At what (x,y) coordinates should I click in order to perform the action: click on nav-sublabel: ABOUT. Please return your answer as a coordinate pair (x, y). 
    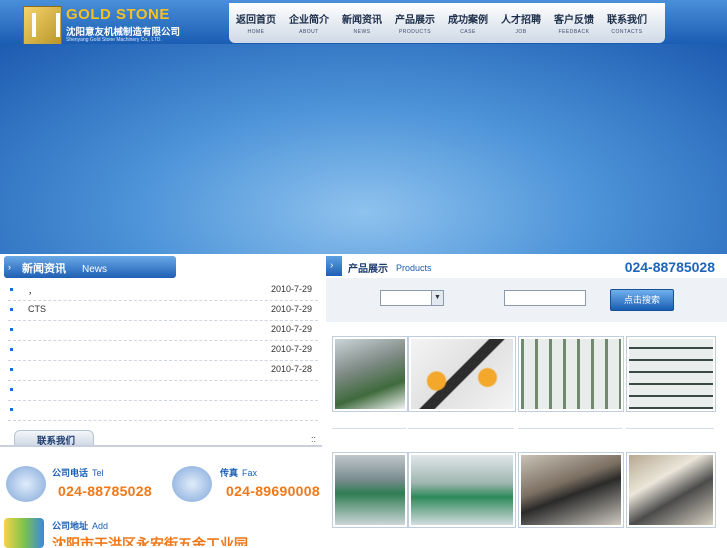
    Looking at the image, I should click on (309, 32).